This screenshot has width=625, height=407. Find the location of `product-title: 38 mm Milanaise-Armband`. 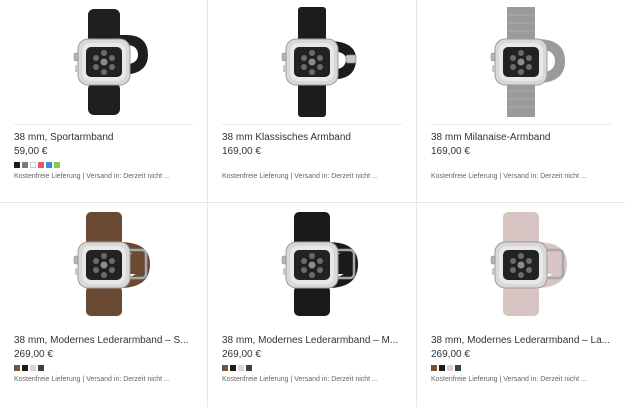

product-title: 38 mm Milanaise-Armband is located at coordinates (524, 137).